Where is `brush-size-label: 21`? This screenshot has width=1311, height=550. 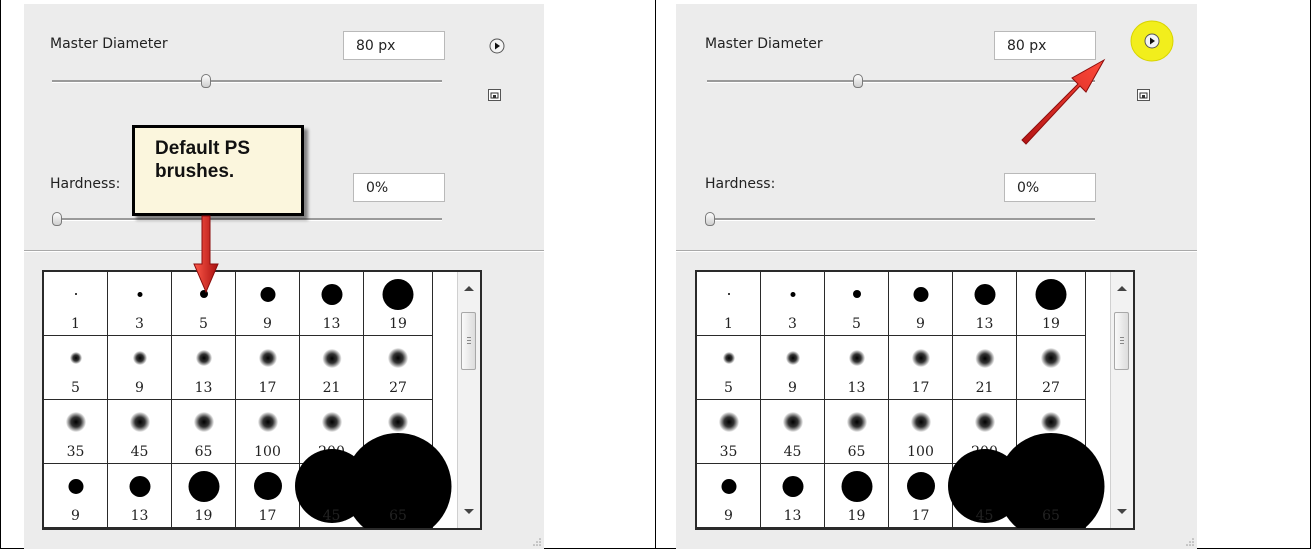
brush-size-label: 21 is located at coordinates (331, 388).